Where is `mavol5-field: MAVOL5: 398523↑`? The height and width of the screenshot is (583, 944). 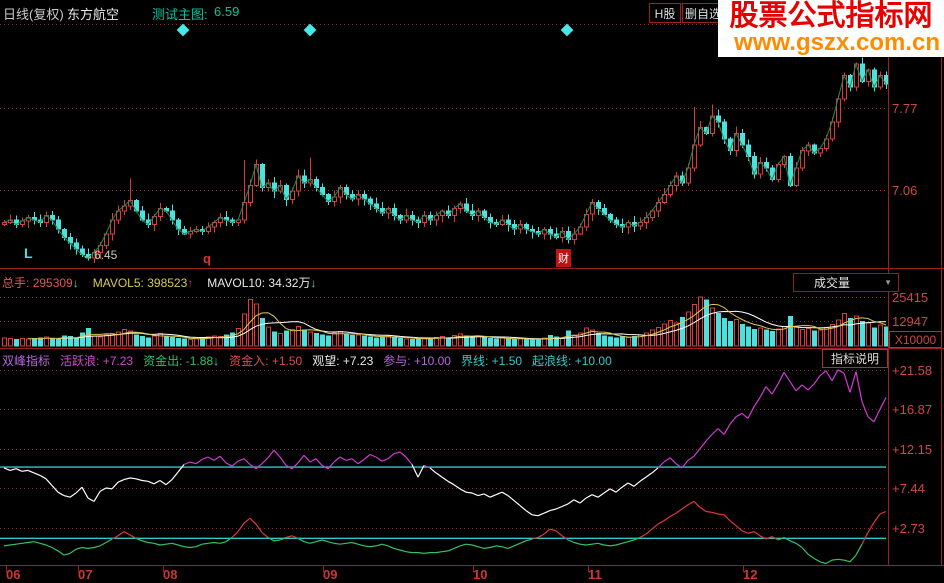 mavol5-field: MAVOL5: 398523↑ is located at coordinates (143, 282).